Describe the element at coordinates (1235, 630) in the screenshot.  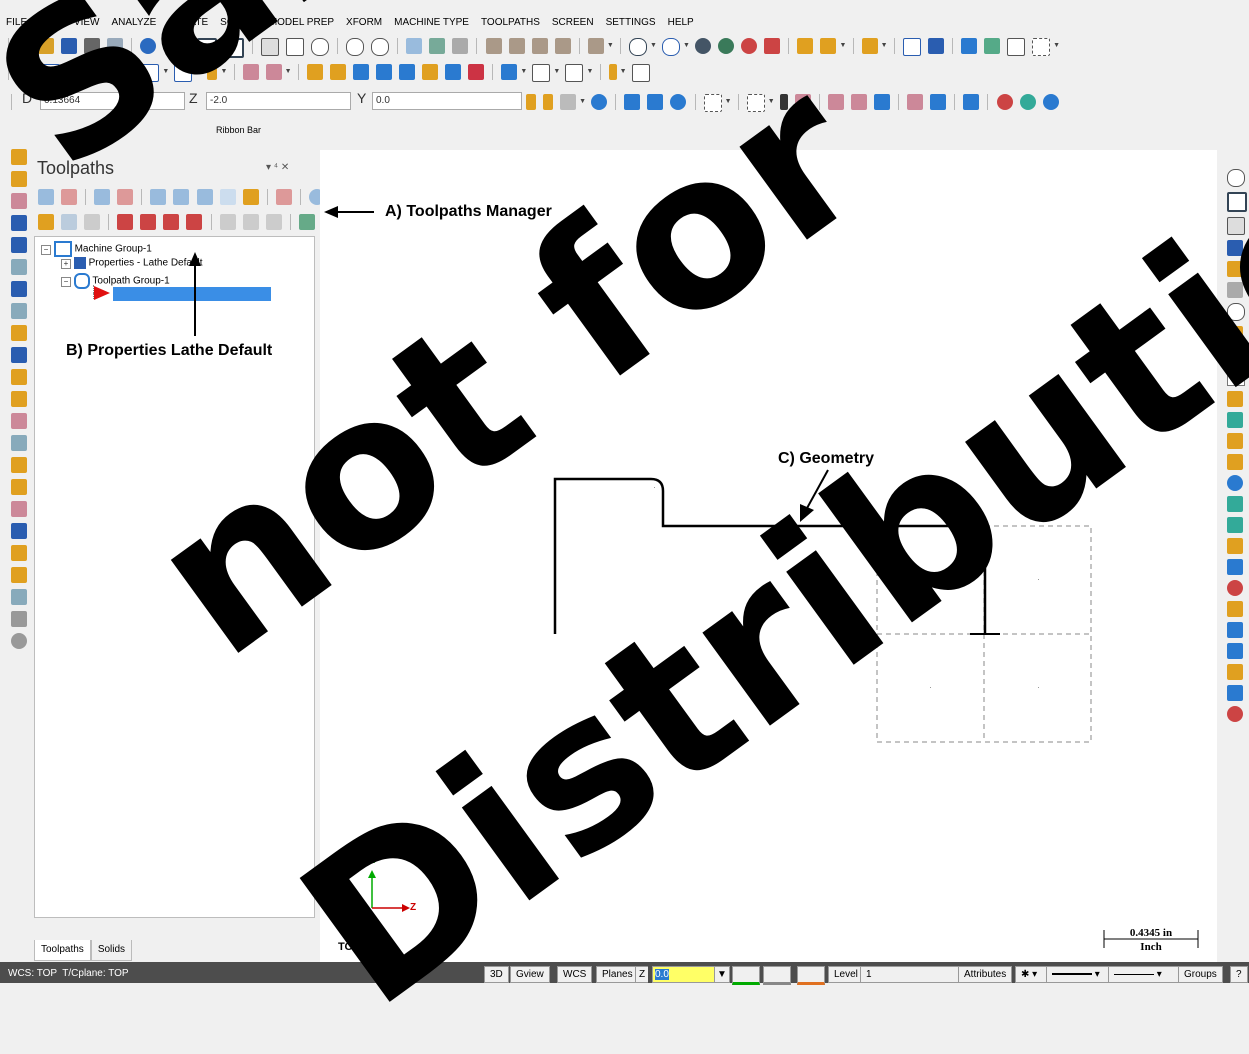
I see `mrt-toolpath-12-icon` at that location.